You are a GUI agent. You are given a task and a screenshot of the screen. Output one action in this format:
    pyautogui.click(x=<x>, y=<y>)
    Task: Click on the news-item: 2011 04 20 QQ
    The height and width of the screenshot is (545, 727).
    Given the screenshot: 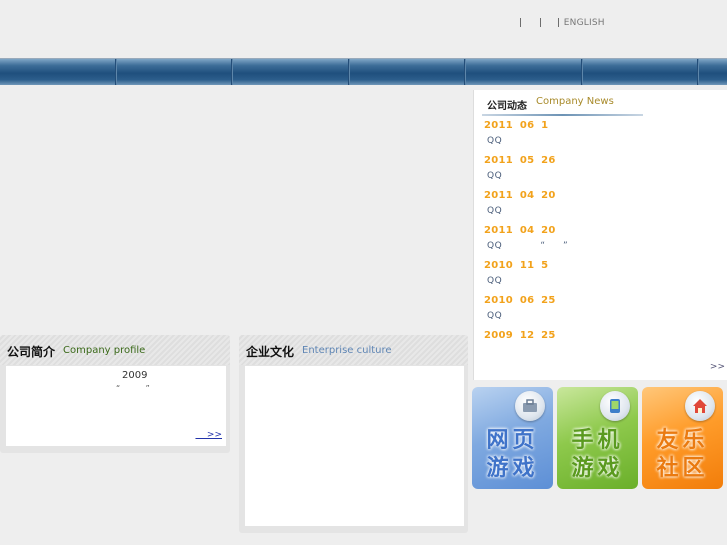 What is the action you would take?
    pyautogui.click(x=599, y=207)
    